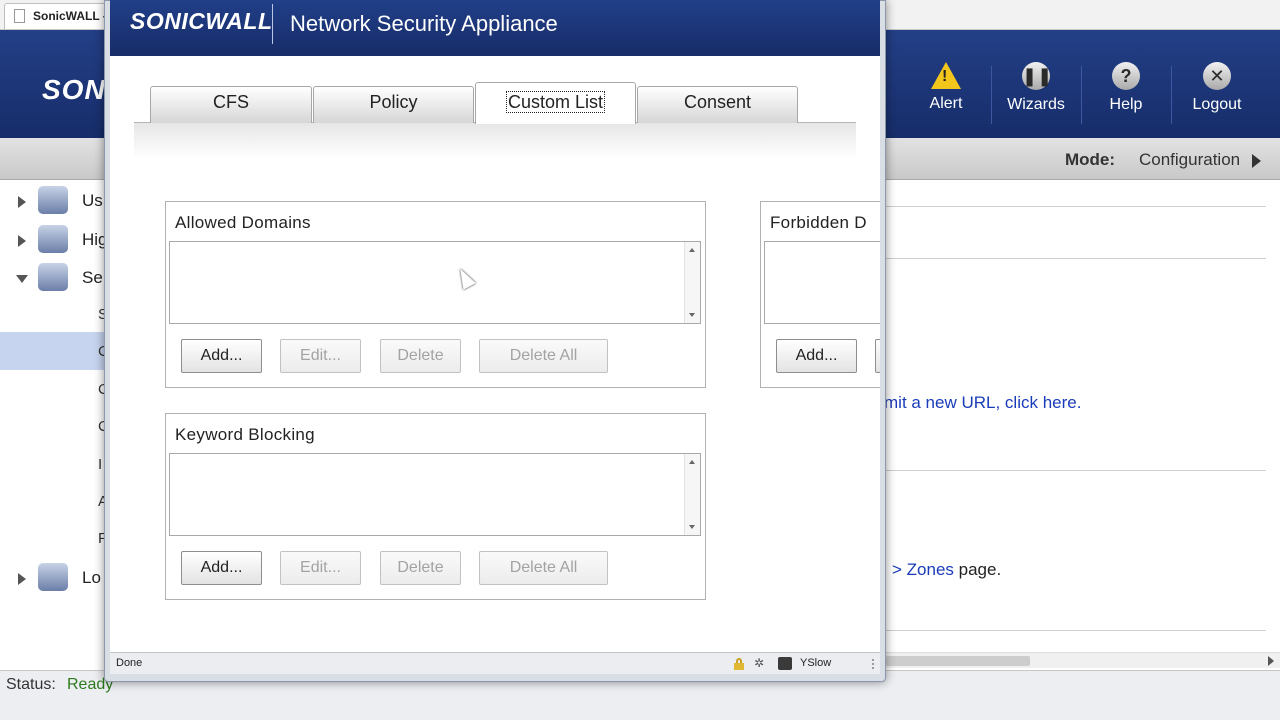 The height and width of the screenshot is (720, 1280). What do you see at coordinates (1126, 94) in the screenshot?
I see `help-button: ? Help` at bounding box center [1126, 94].